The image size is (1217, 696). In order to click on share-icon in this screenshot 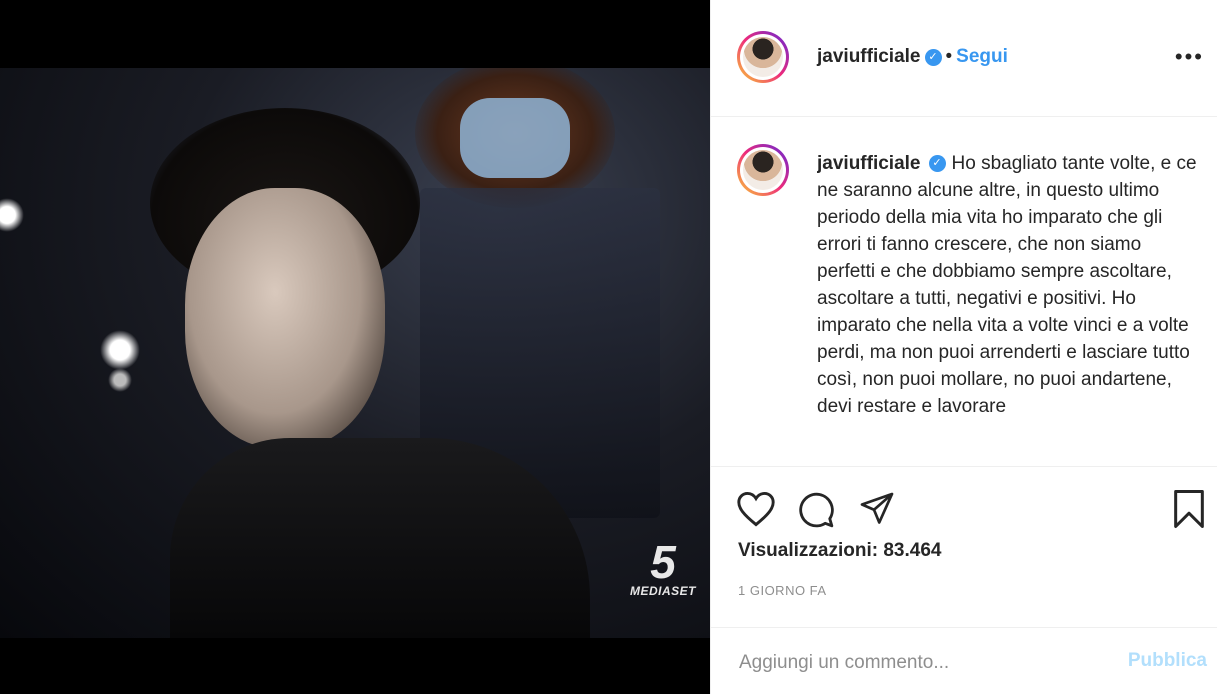, I will do `click(877, 509)`.